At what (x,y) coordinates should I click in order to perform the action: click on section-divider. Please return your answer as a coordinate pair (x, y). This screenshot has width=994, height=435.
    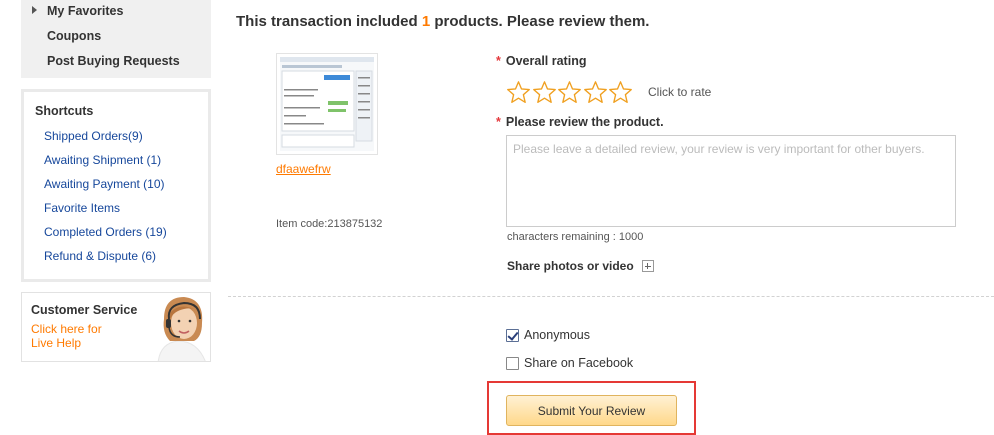
    Looking at the image, I should click on (611, 296).